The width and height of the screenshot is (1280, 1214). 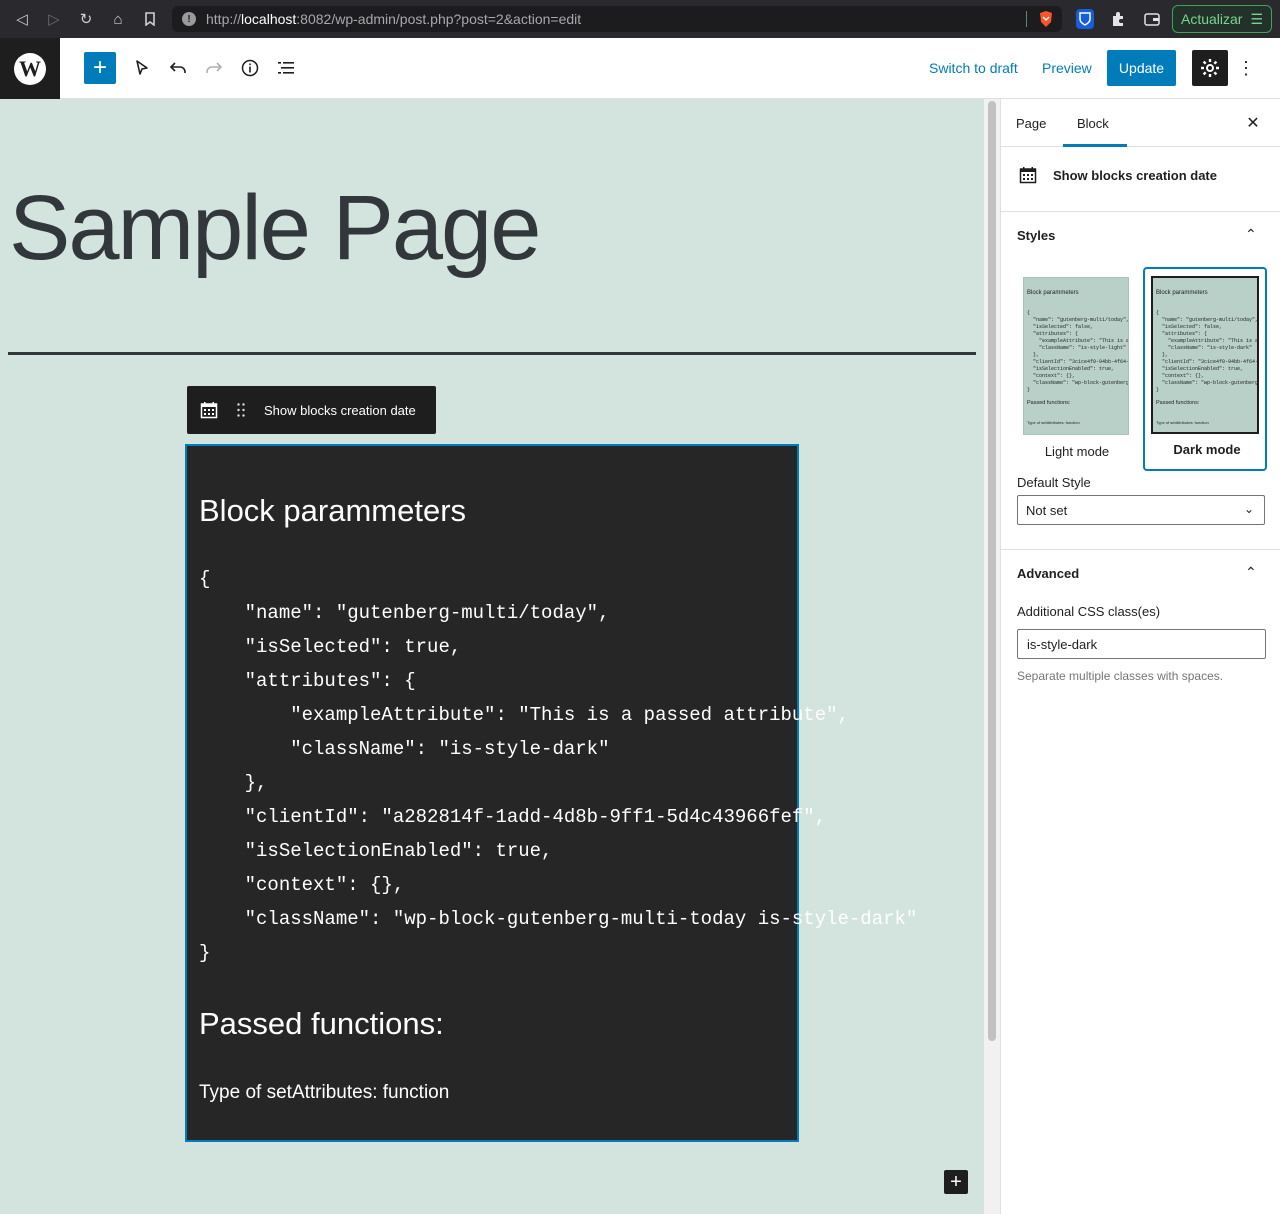 I want to click on passed-functions-heading: Passed functions:, so click(x=321, y=1023).